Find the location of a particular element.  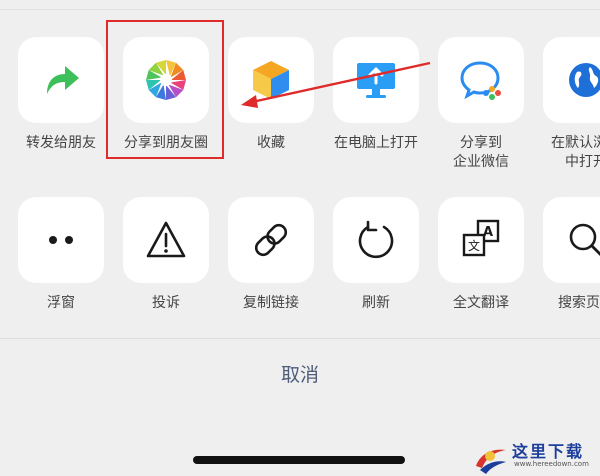

computer-monitor-icon is located at coordinates (376, 80).